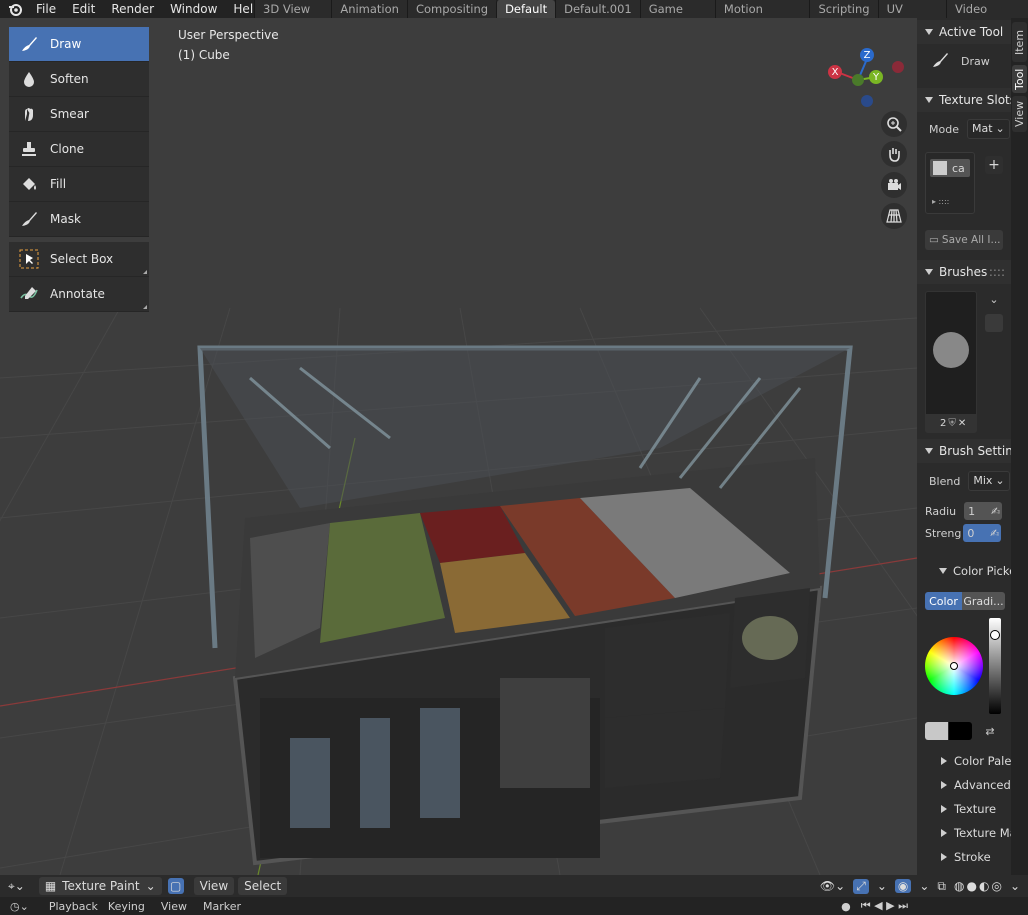  What do you see at coordinates (79, 149) in the screenshot?
I see `tool-clone: Clone` at bounding box center [79, 149].